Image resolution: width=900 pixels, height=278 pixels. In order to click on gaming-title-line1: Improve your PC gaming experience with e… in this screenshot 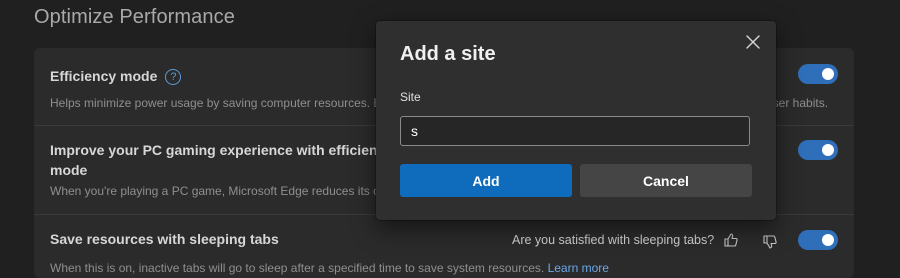, I will do `click(222, 150)`.